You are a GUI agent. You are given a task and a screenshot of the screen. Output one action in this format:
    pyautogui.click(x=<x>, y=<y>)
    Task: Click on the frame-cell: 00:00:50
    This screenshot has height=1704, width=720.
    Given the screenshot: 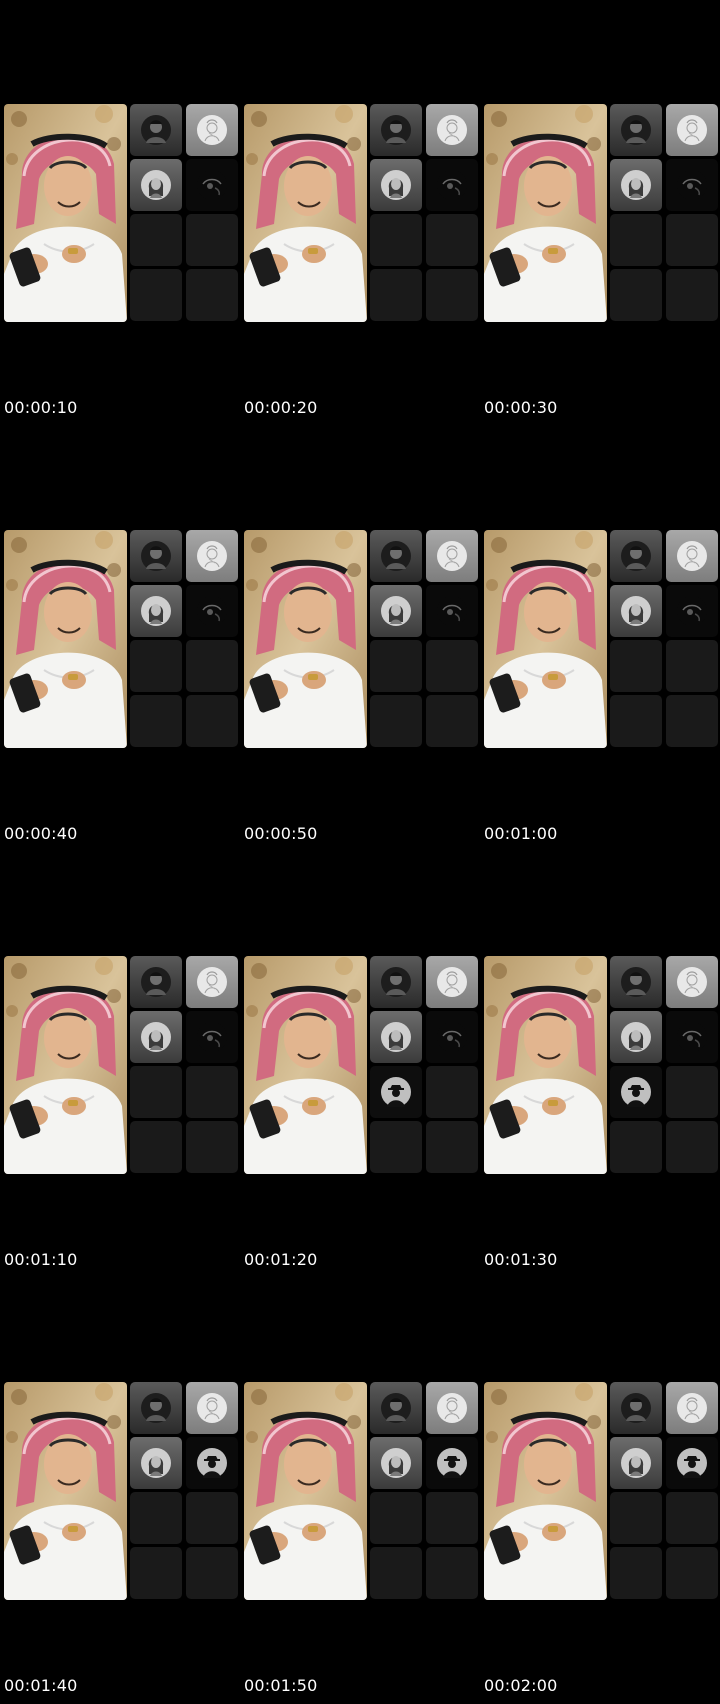 What is the action you would take?
    pyautogui.click(x=360, y=639)
    